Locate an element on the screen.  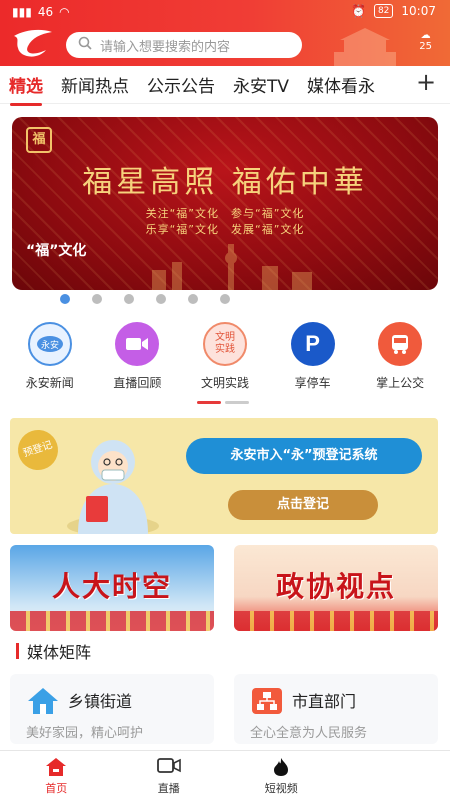
register-button: 点击登记 is located at coordinates (303, 505).